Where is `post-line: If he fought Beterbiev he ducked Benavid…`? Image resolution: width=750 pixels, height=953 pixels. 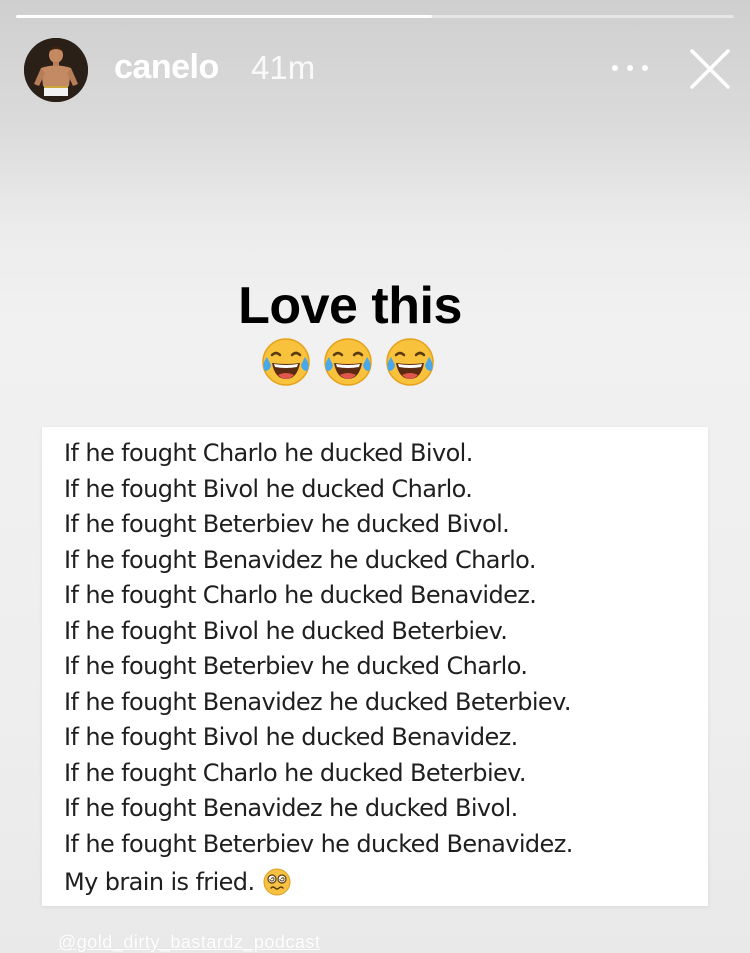 post-line: If he fought Beterbiev he ducked Benavid… is located at coordinates (318, 843).